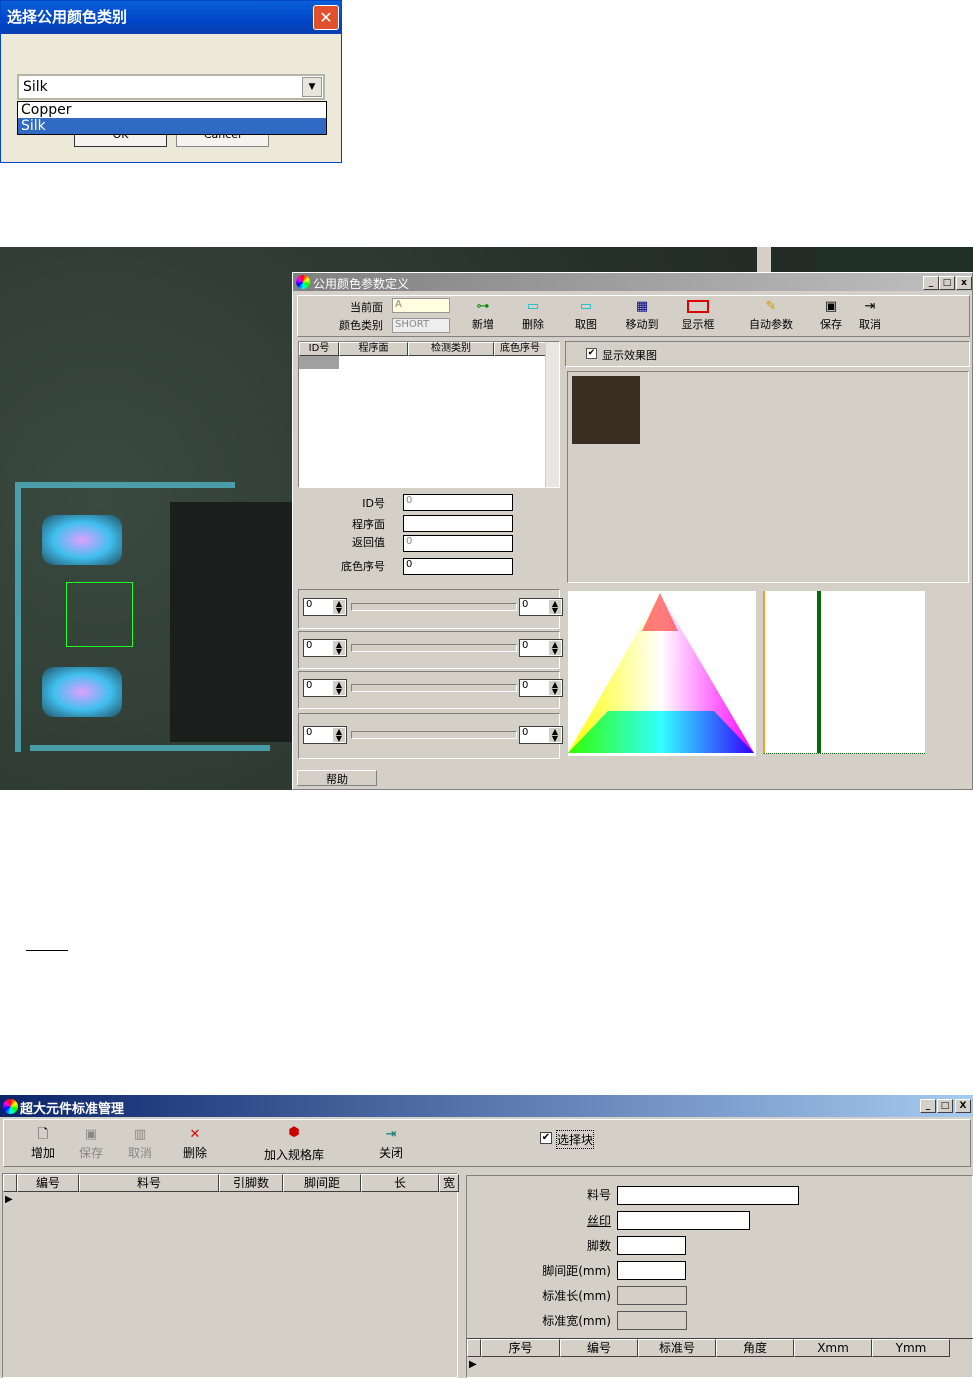 The image size is (973, 1379). What do you see at coordinates (662, 673) in the screenshot?
I see `color-triangle` at bounding box center [662, 673].